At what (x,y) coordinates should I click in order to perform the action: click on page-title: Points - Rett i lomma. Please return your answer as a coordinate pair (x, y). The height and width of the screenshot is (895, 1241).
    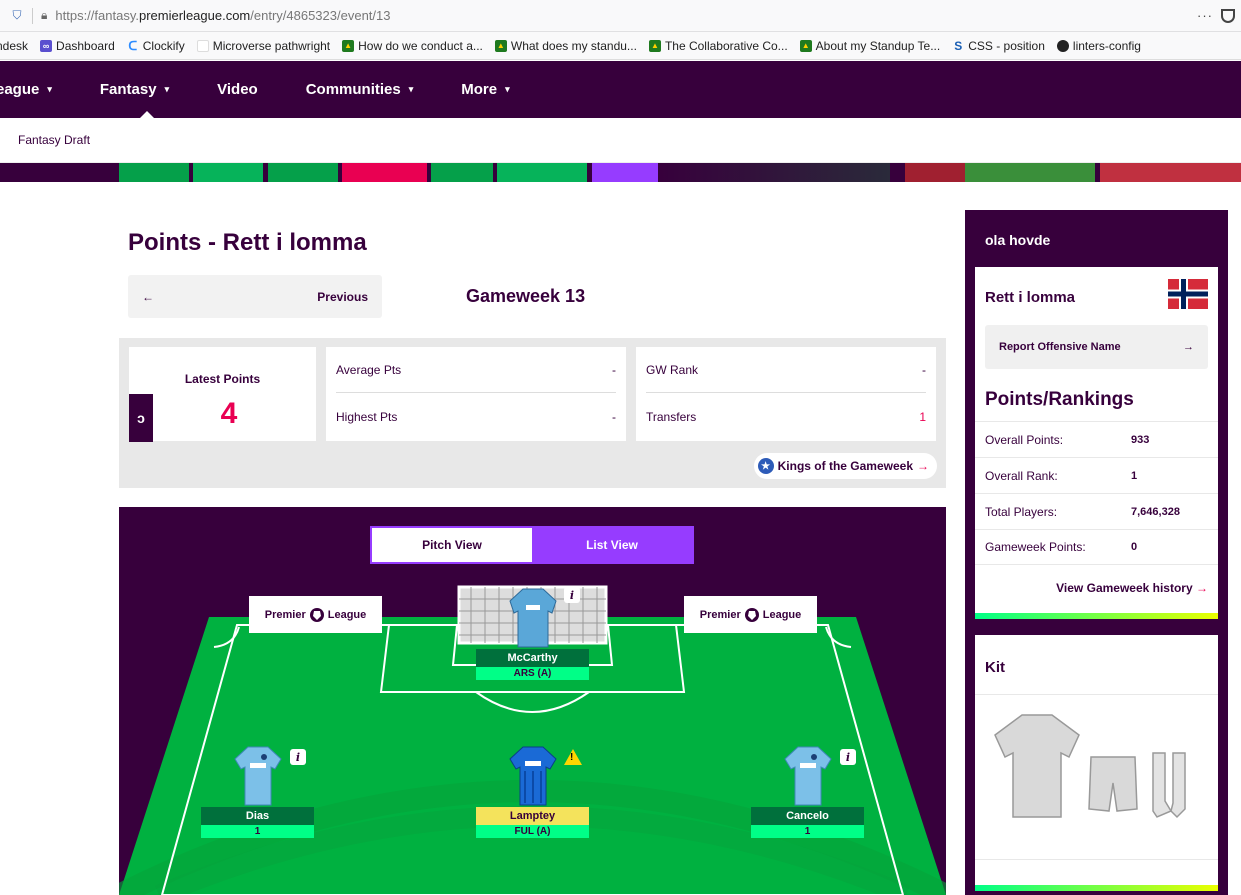
    Looking at the image, I should click on (247, 242).